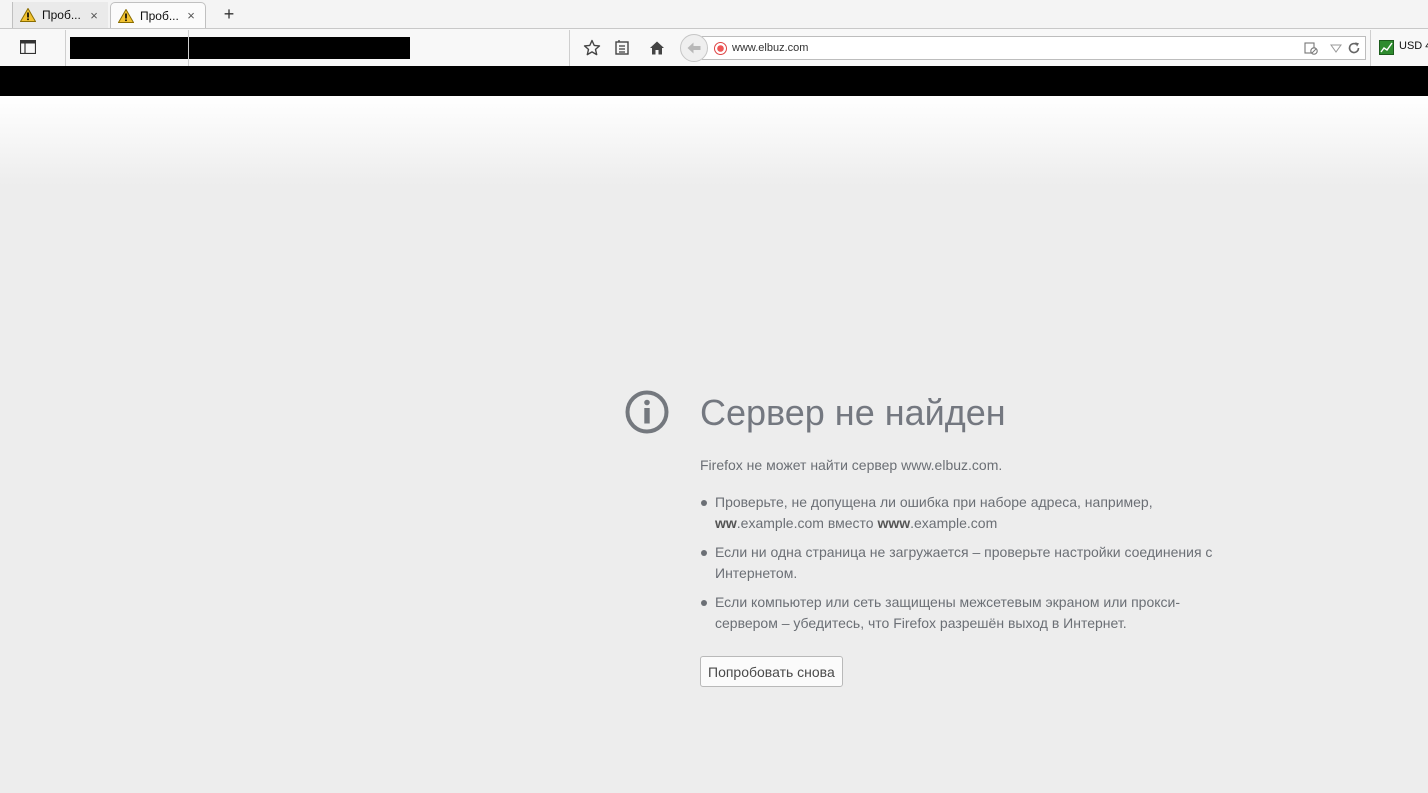  Describe the element at coordinates (1012, 48) in the screenshot. I see `url-input` at that location.